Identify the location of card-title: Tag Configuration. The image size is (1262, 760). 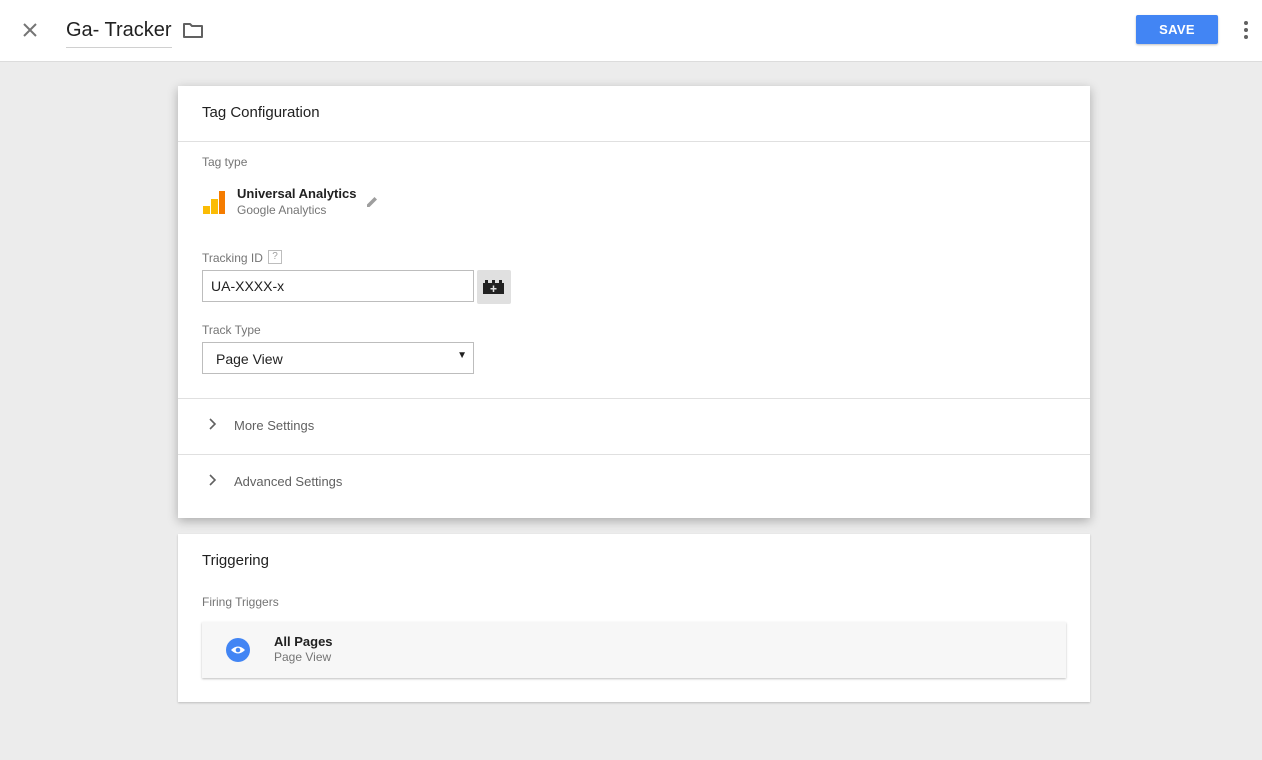
(261, 112).